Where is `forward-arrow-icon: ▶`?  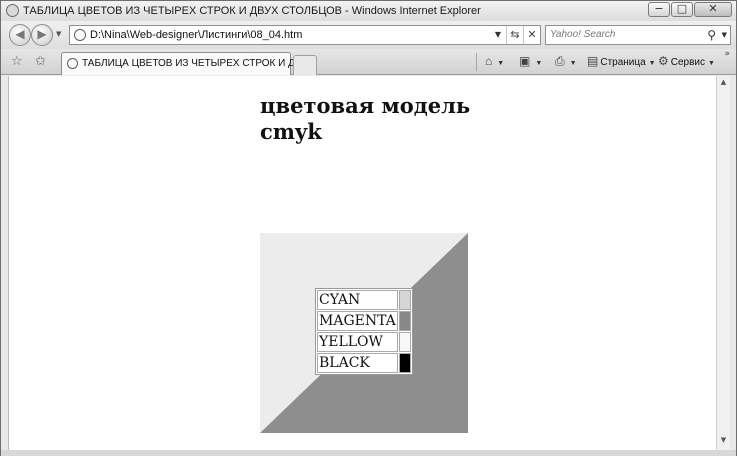
forward-arrow-icon: ▶ is located at coordinates (42, 34).